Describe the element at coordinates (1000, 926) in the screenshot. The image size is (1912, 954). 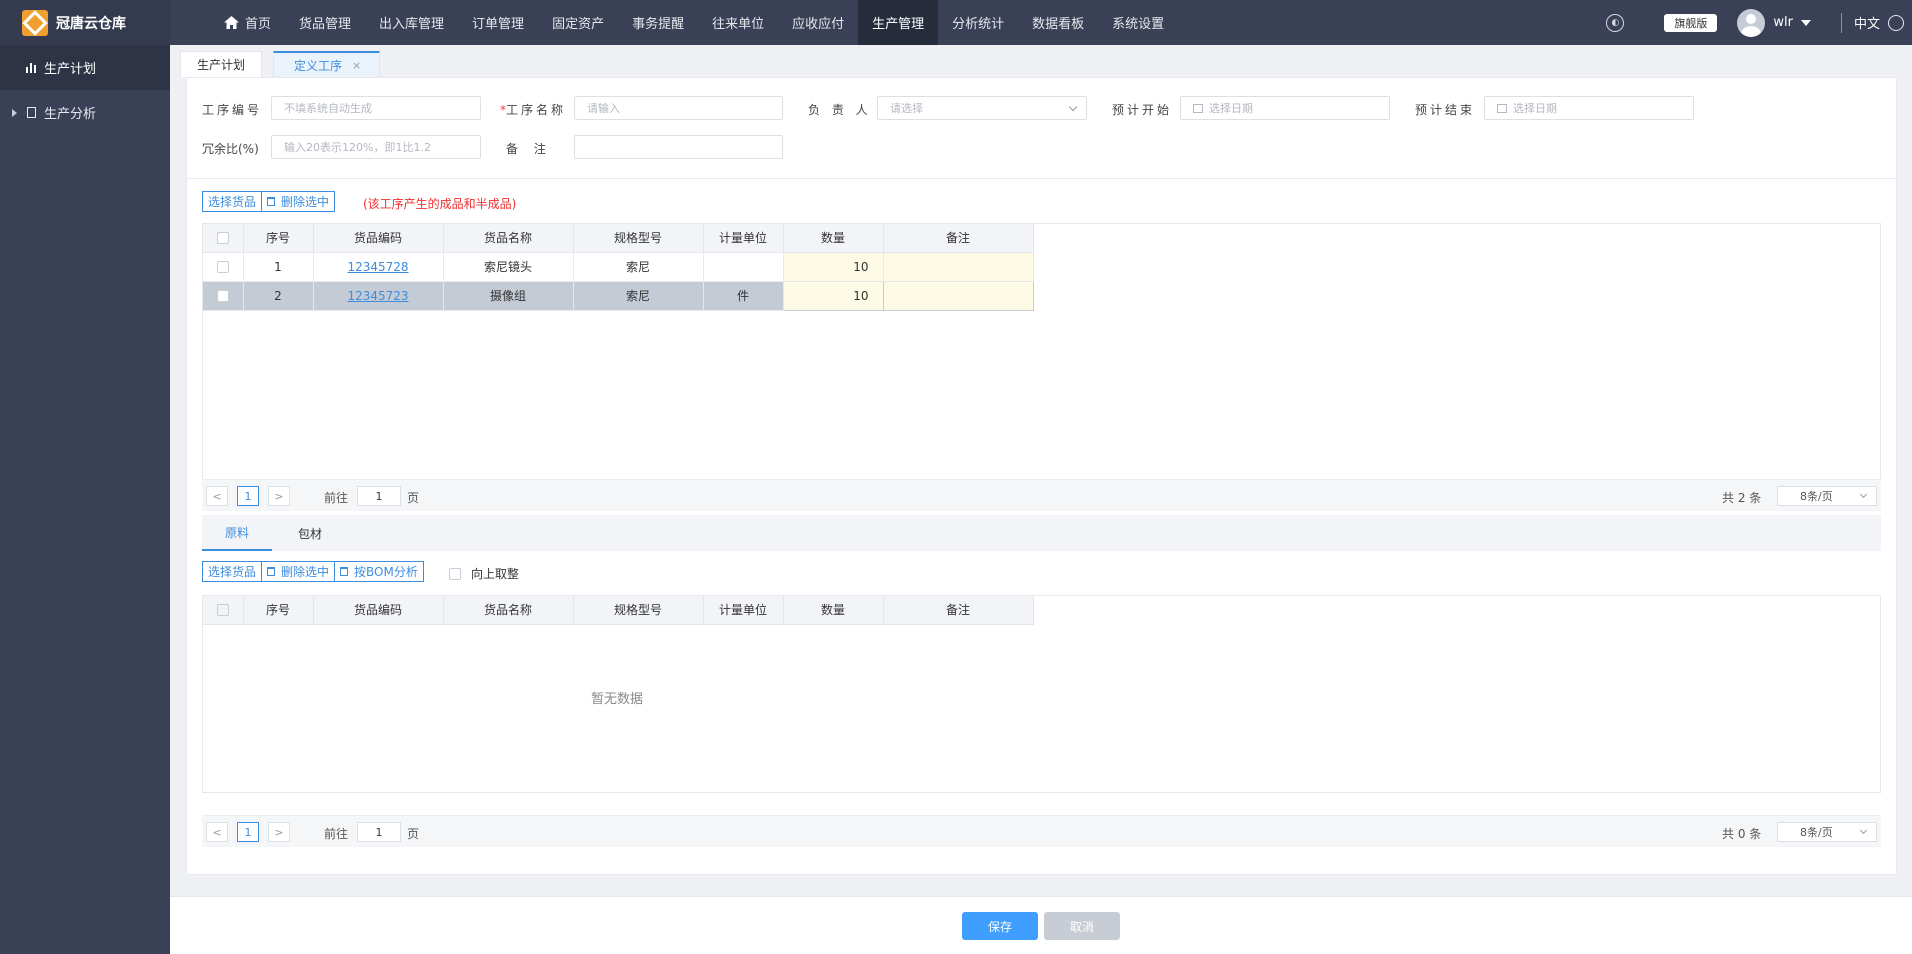
I see `save-button: 保存` at that location.